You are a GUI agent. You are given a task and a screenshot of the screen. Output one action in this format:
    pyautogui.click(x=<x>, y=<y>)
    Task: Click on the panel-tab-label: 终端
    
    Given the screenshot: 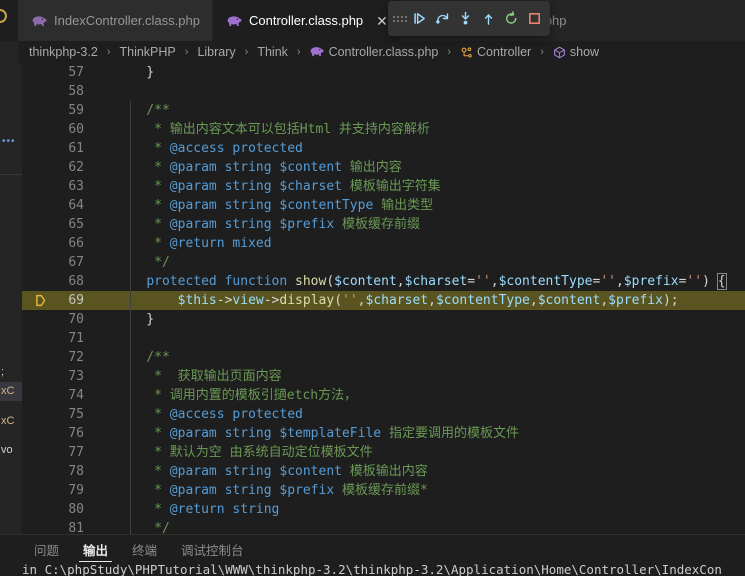 What is the action you would take?
    pyautogui.click(x=145, y=551)
    